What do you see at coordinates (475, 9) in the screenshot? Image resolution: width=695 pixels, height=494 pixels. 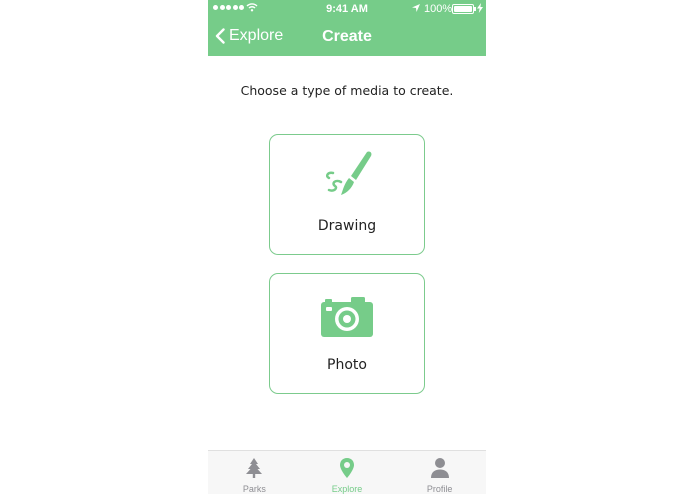 I see `battery-tip` at bounding box center [475, 9].